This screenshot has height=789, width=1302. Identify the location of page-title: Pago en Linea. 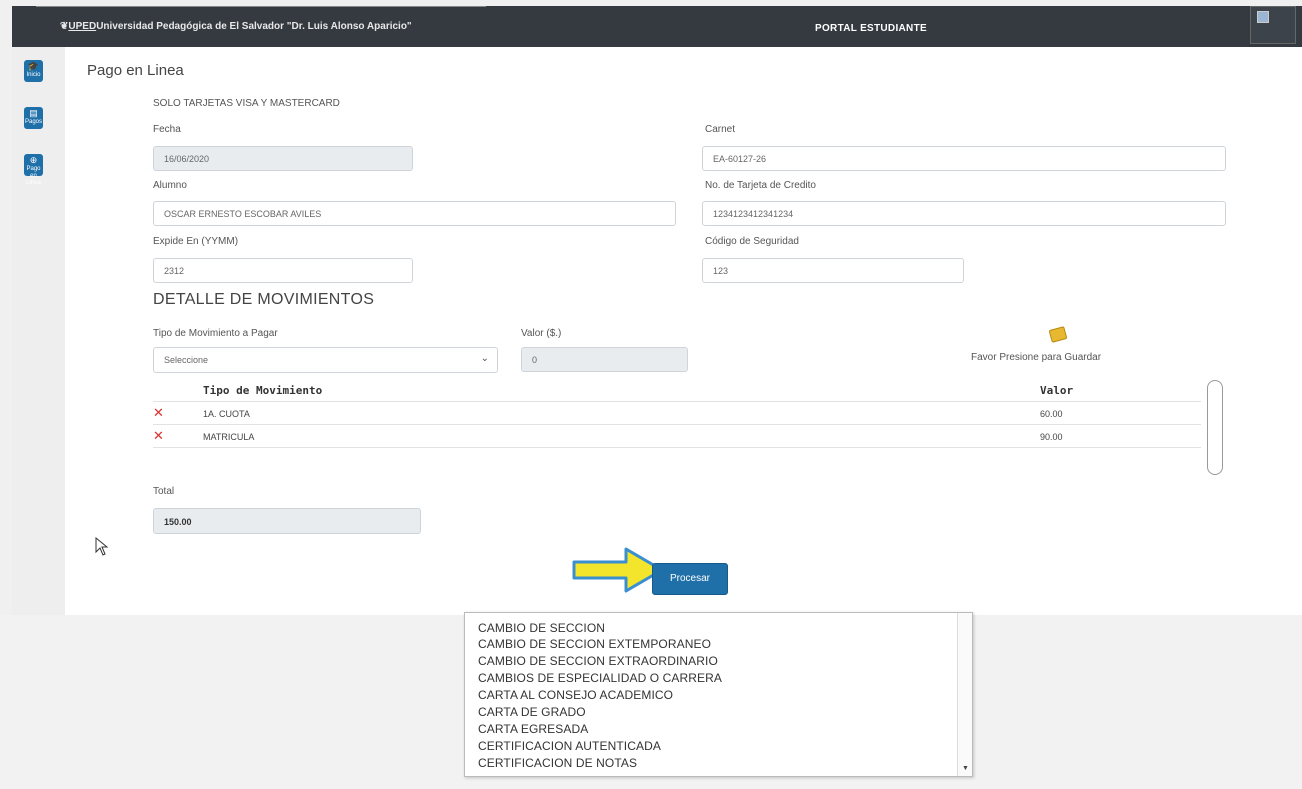
(135, 70).